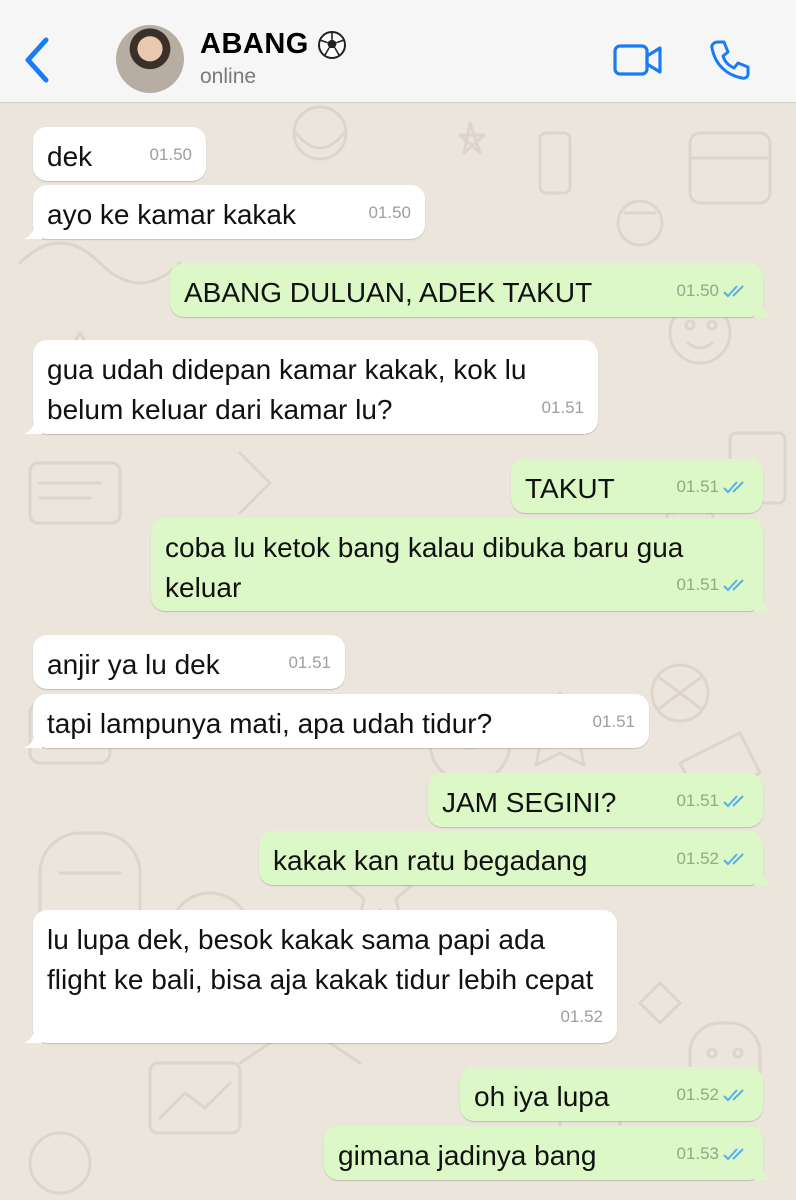 The image size is (796, 1200). I want to click on incoming-message-bubble: tapi lampunya mati, apa udah tidur? 01.51, so click(336, 721).